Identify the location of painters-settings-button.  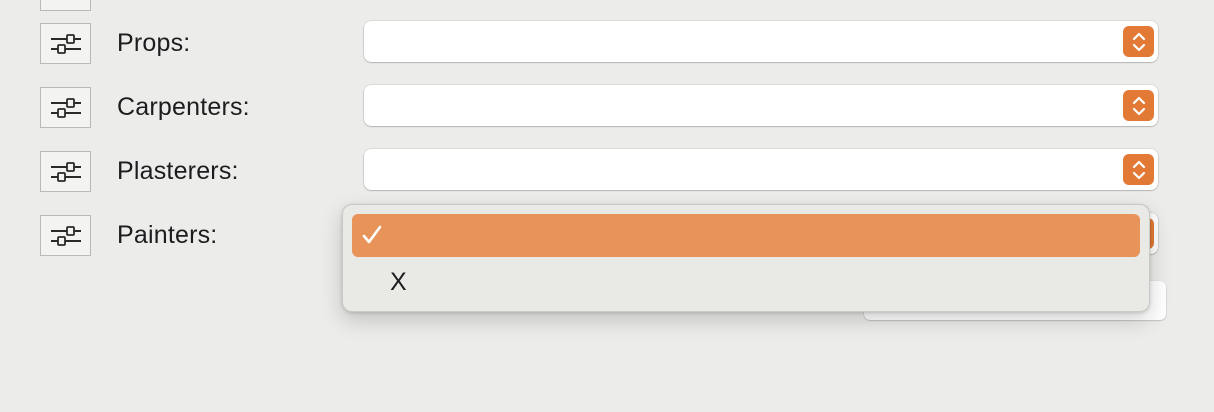
(65, 235).